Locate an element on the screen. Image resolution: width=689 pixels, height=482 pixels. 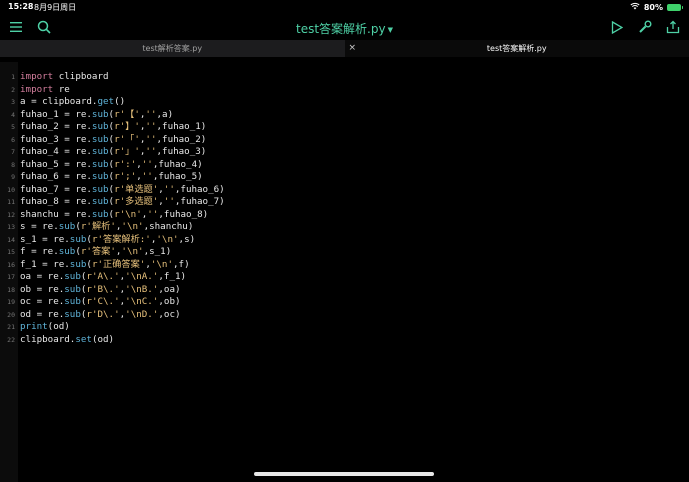
tab-label: test解析答案.py is located at coordinates (172, 48).